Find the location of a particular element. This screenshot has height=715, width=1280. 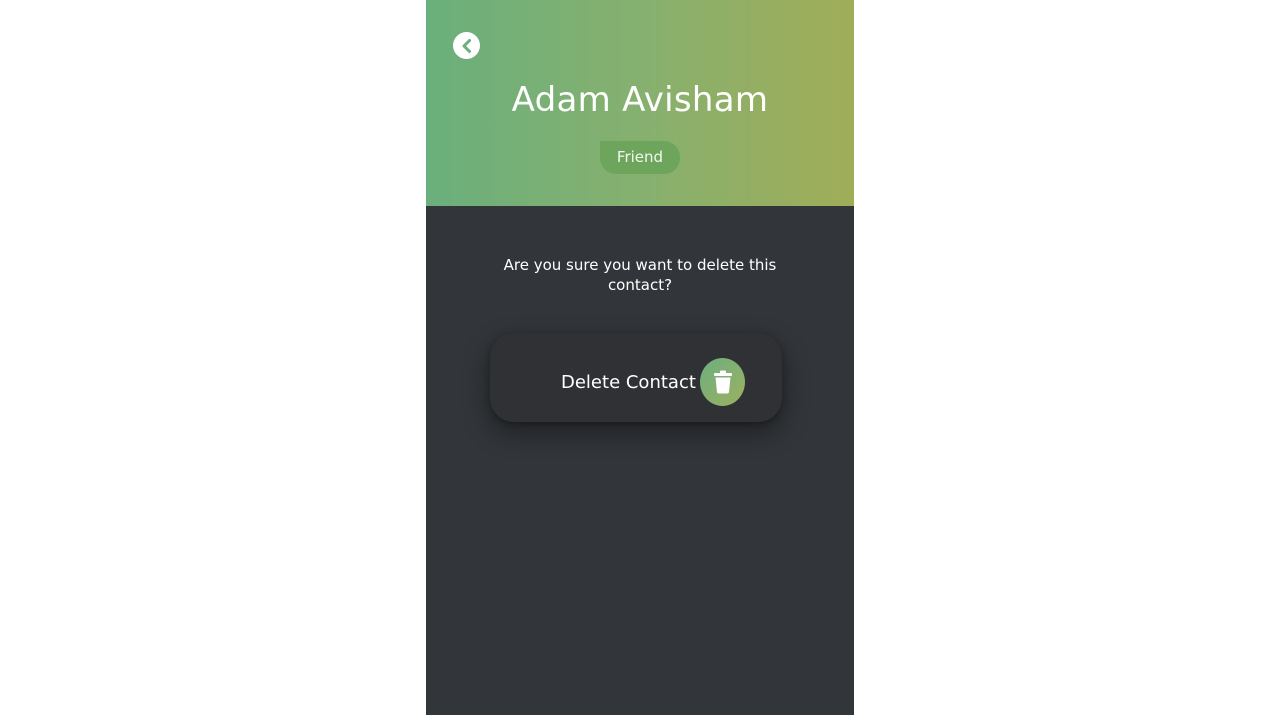

delete-contact-label: Delete Contact is located at coordinates (628, 382).